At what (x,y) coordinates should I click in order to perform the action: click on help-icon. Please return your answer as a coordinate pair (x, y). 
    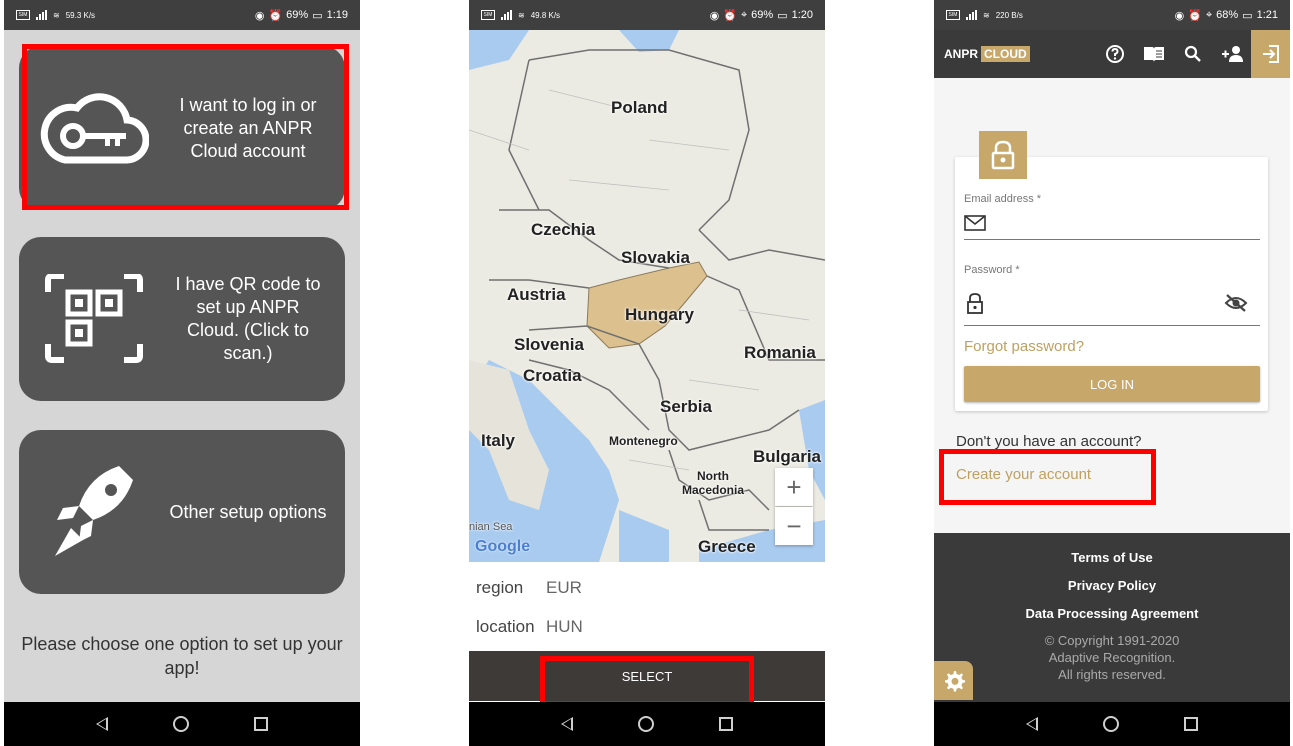
    Looking at the image, I should click on (1114, 54).